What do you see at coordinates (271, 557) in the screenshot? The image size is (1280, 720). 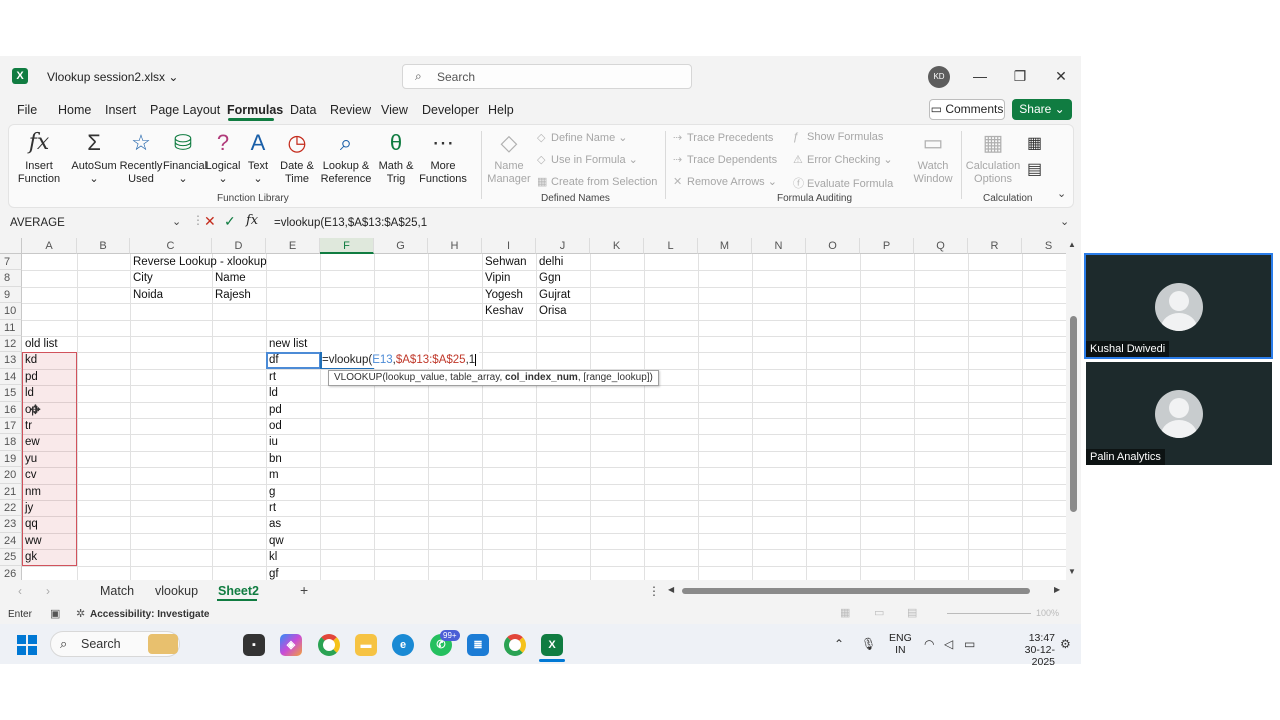 I see `cell-e25: kl` at bounding box center [271, 557].